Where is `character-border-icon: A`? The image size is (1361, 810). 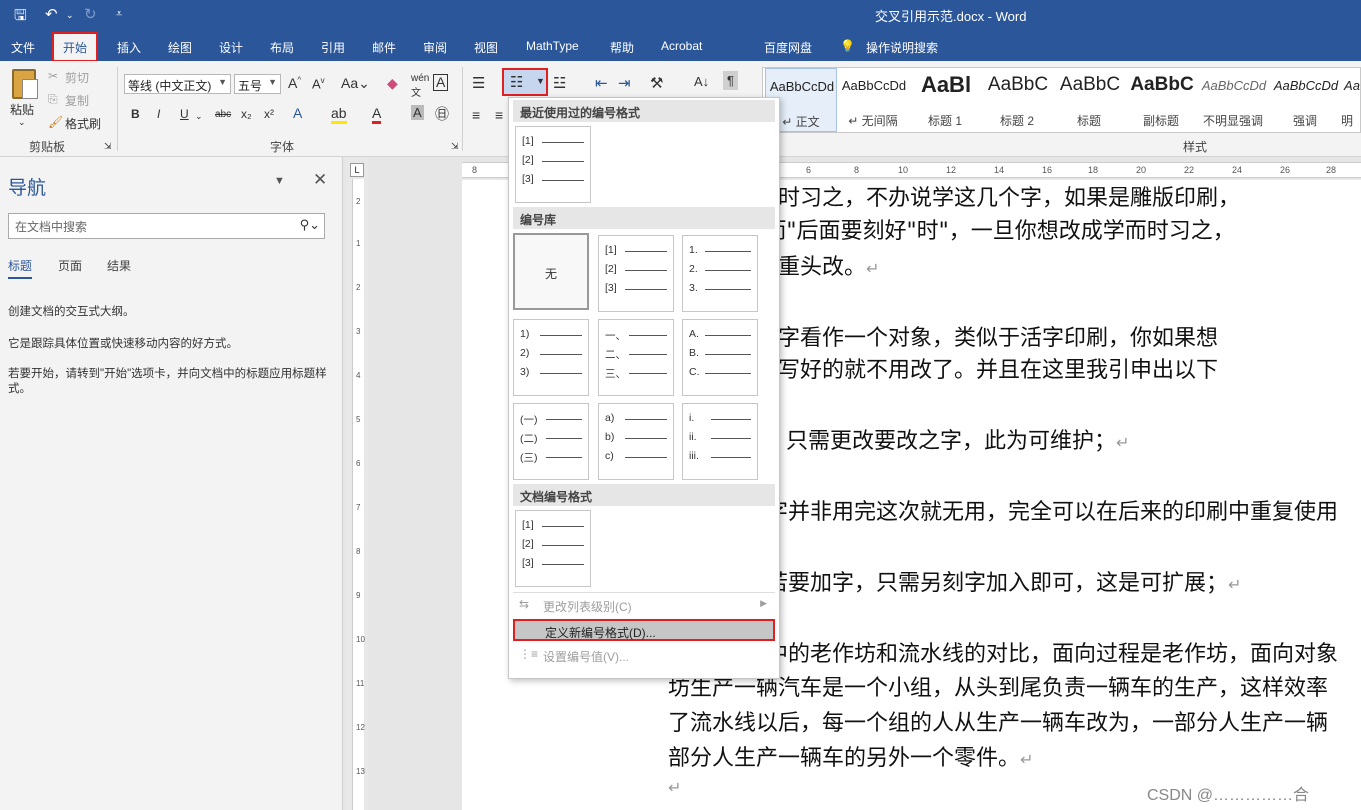 character-border-icon: A is located at coordinates (441, 82).